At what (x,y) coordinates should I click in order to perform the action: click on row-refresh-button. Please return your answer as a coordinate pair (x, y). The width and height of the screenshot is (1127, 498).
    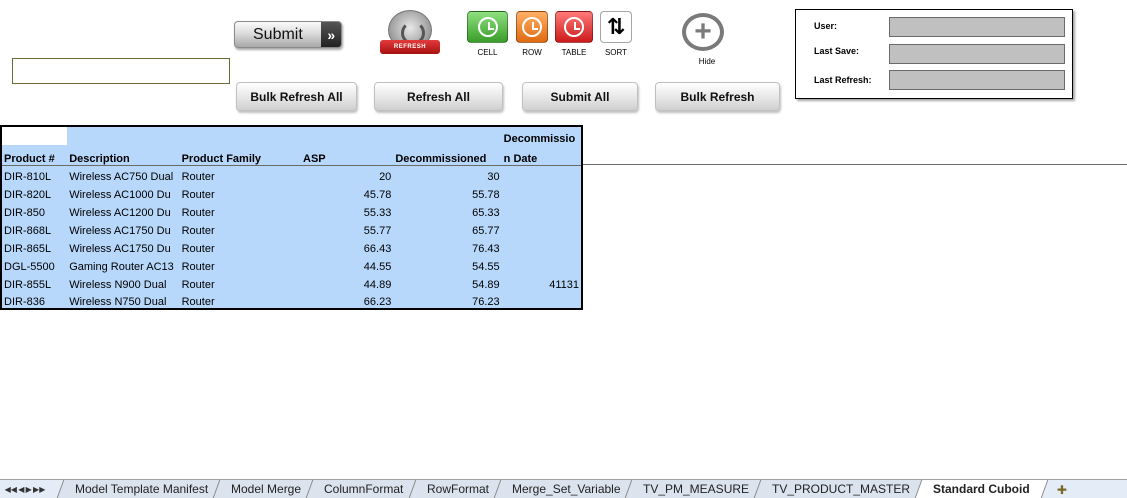
    Looking at the image, I should click on (532, 27).